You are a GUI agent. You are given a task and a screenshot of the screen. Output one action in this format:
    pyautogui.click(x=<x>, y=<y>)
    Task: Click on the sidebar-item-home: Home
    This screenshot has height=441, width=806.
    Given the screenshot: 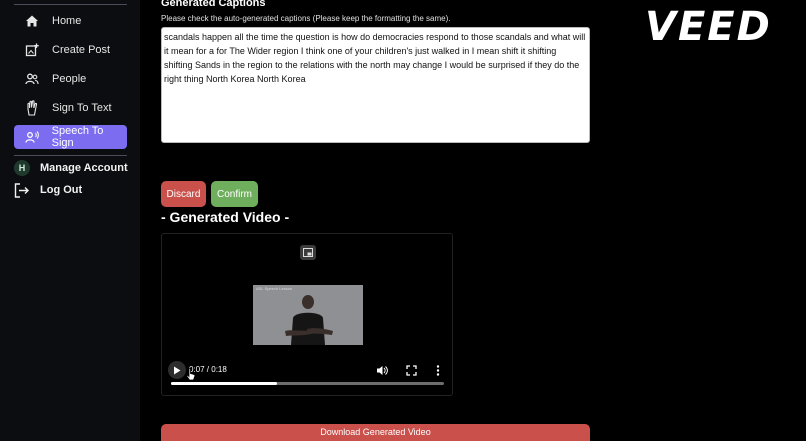 What is the action you would take?
    pyautogui.click(x=70, y=21)
    